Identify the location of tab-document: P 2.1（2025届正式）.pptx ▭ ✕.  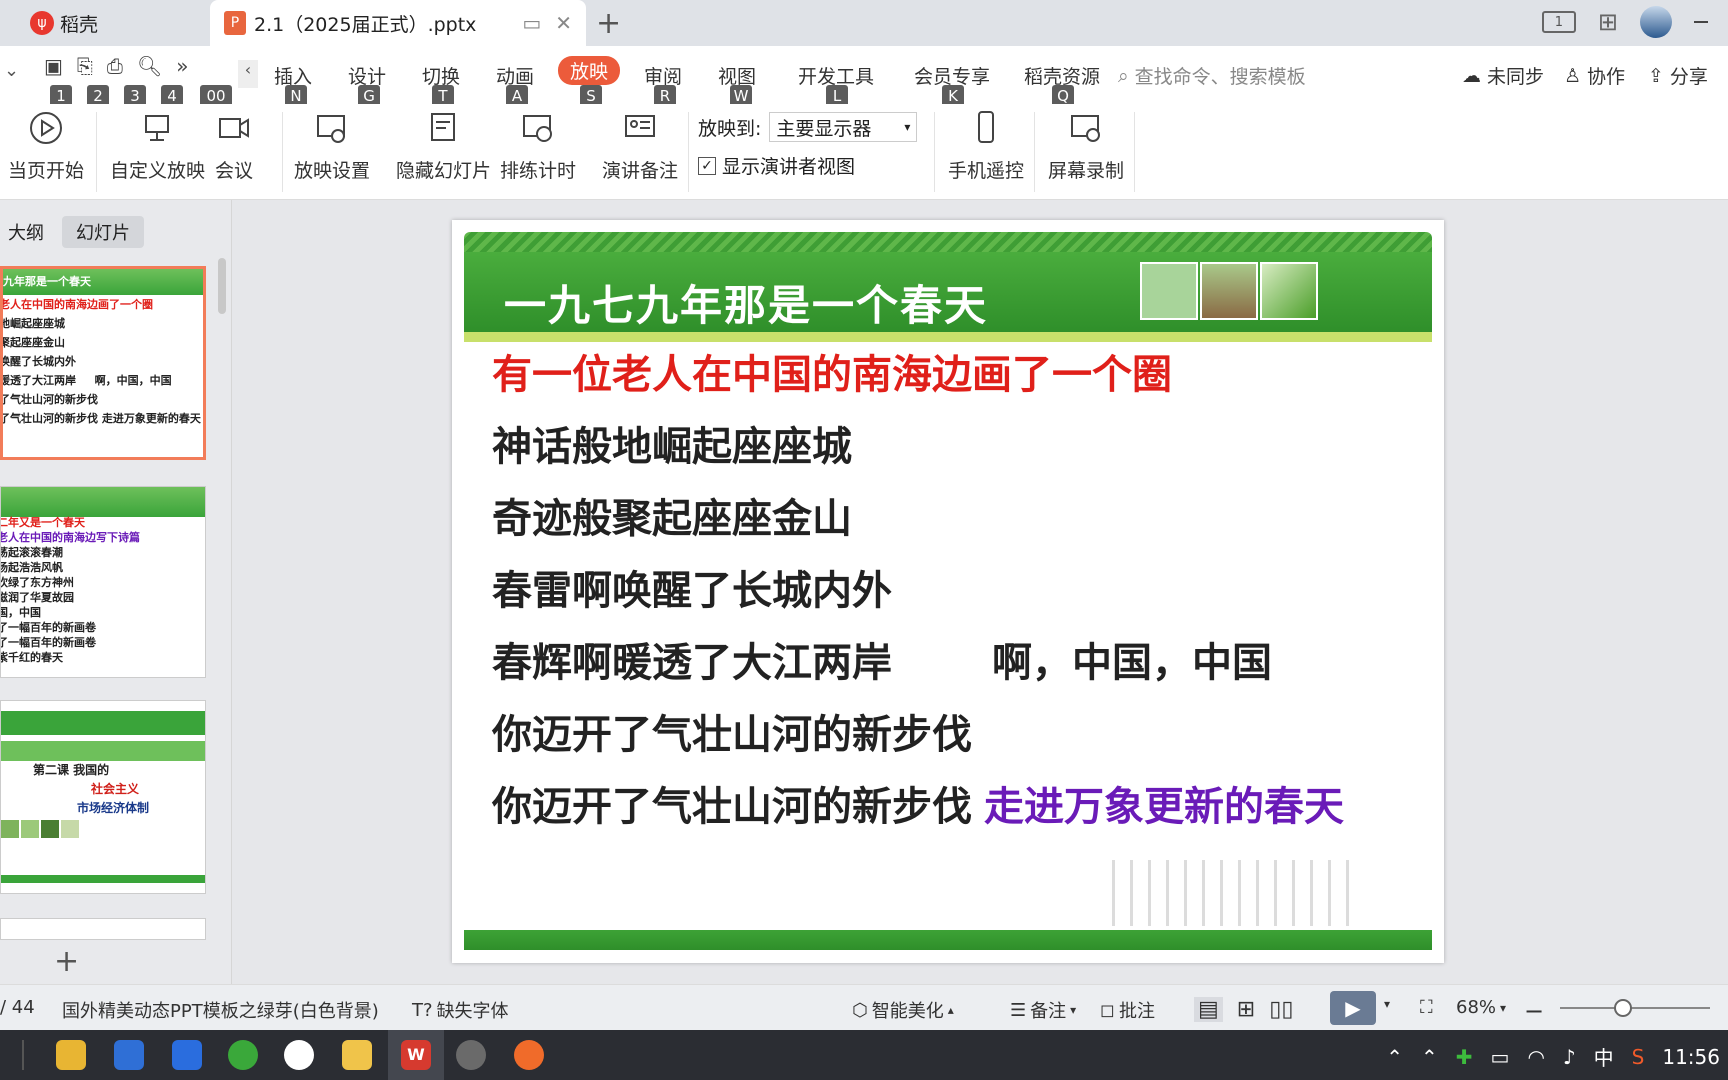
(398, 23).